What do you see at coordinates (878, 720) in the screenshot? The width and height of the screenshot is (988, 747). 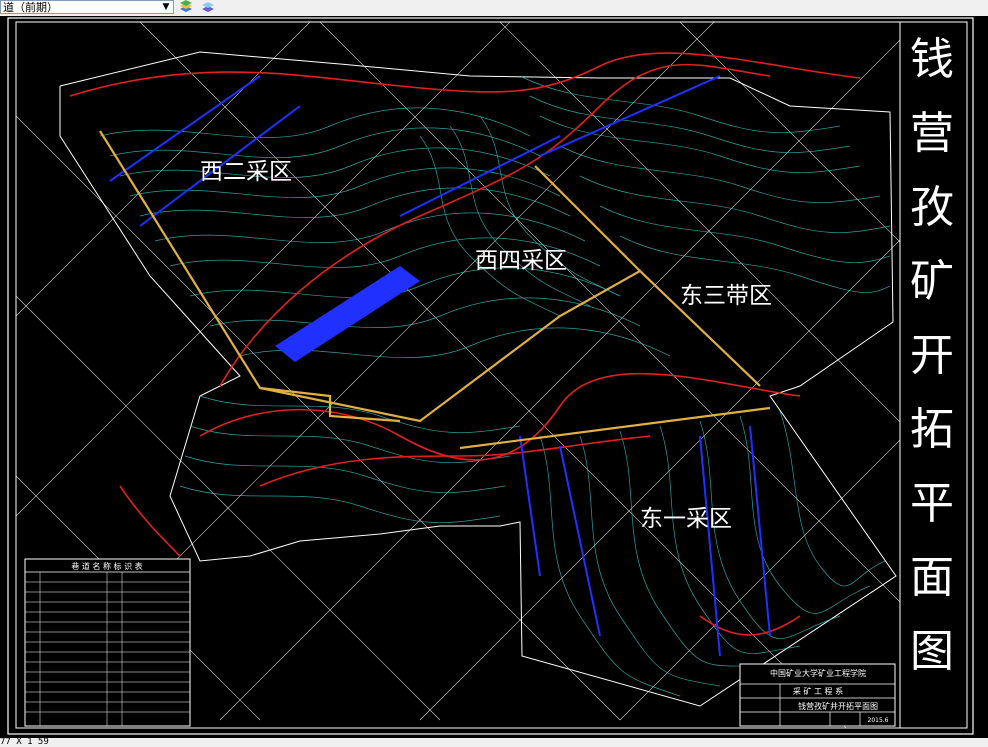 I see `drawing-date: 2015.6` at bounding box center [878, 720].